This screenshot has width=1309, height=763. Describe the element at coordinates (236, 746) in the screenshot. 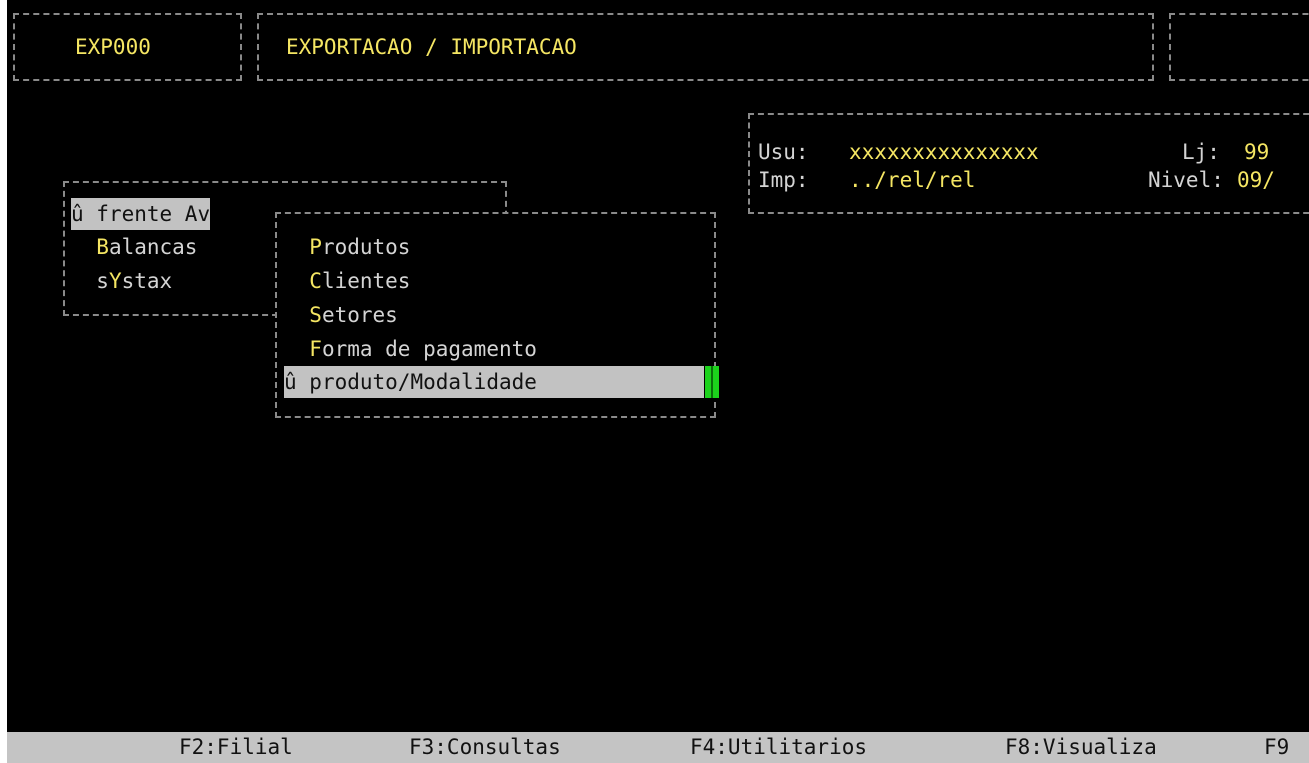

I see `f2-filial-key: F2:Filial` at that location.